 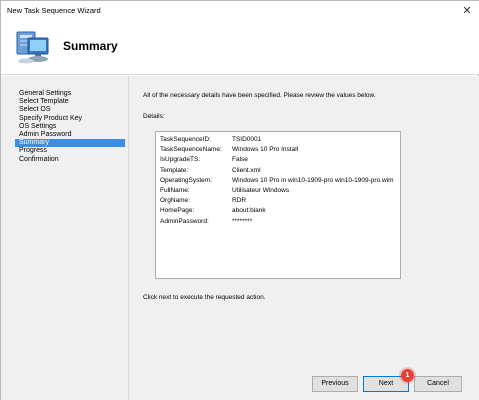 I want to click on annotation-badge: 1, so click(x=407, y=375).